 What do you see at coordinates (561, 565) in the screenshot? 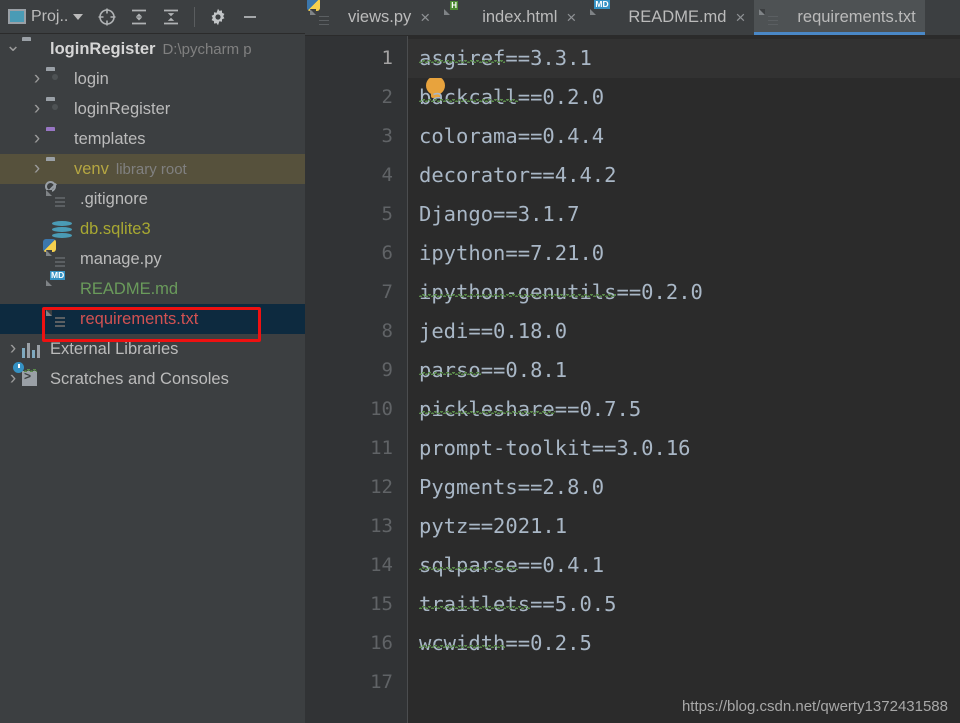
I see `code-text: ==0.4.1` at bounding box center [561, 565].